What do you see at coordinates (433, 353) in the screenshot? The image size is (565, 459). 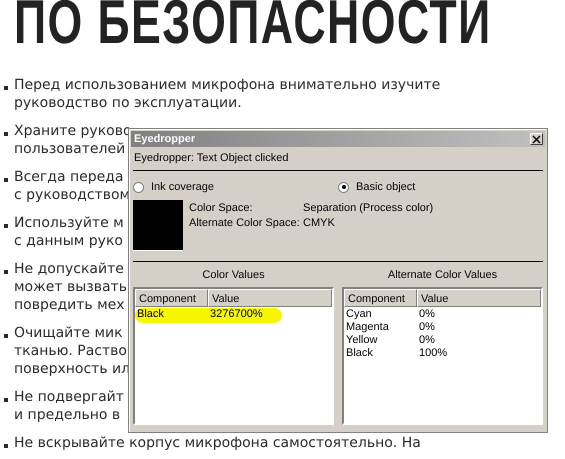 I see `table-cell: 100%` at bounding box center [433, 353].